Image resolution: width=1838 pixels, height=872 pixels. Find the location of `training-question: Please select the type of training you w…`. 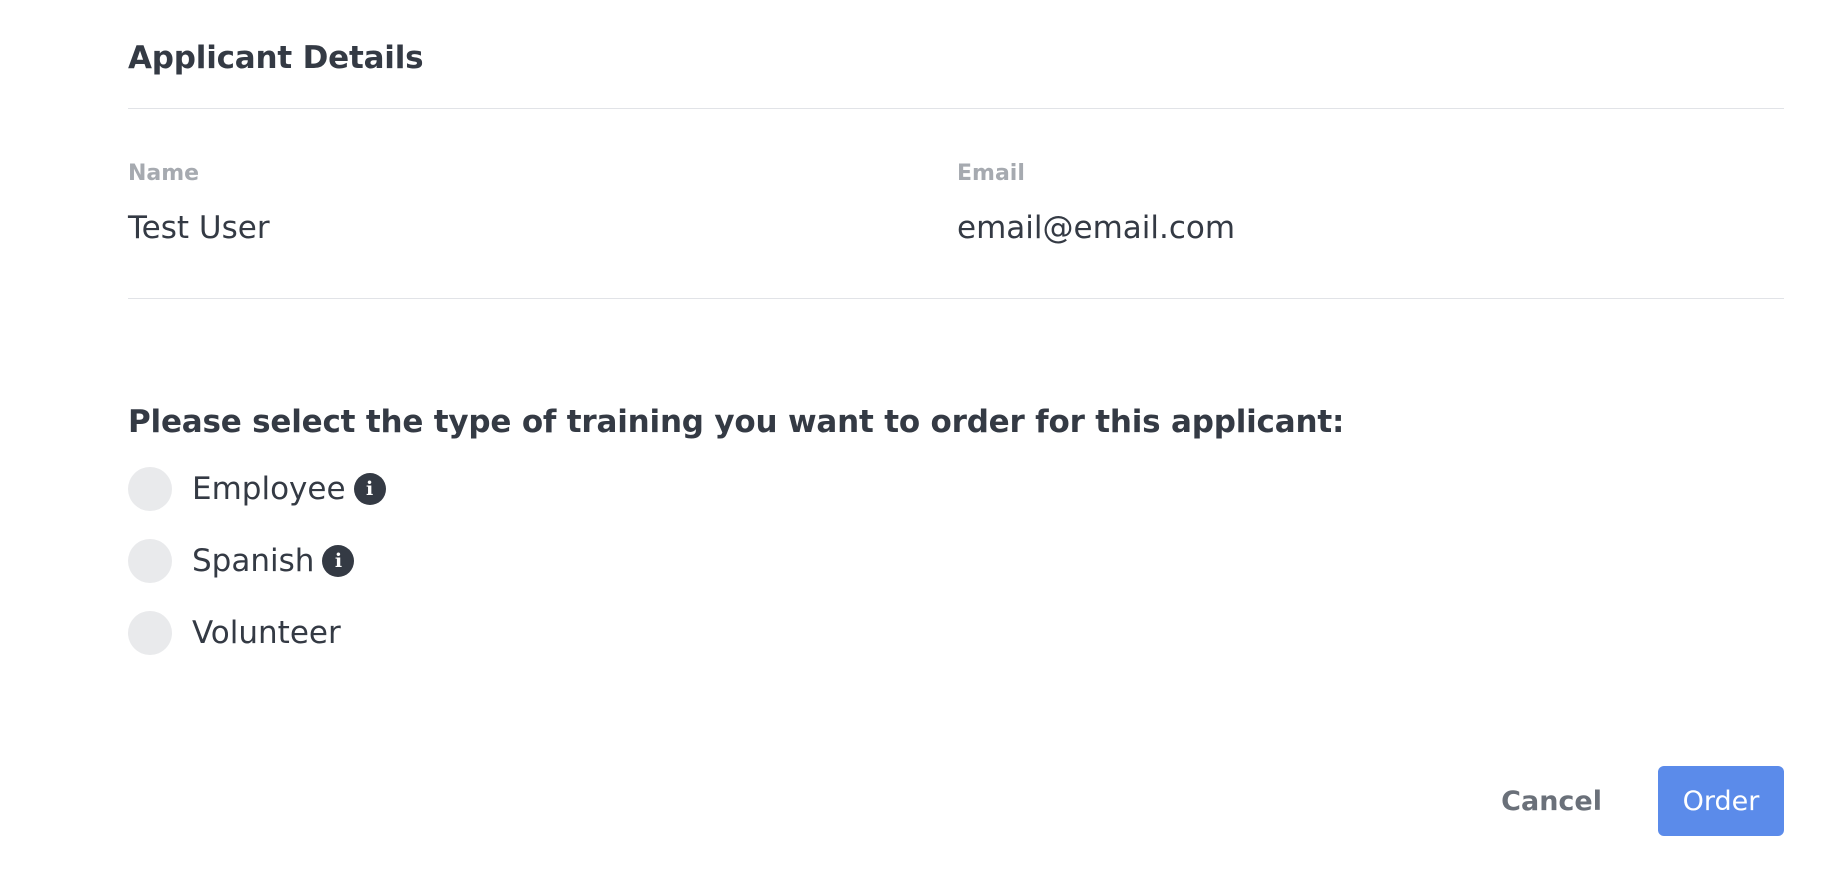

training-question: Please select the type of training you w… is located at coordinates (736, 422).